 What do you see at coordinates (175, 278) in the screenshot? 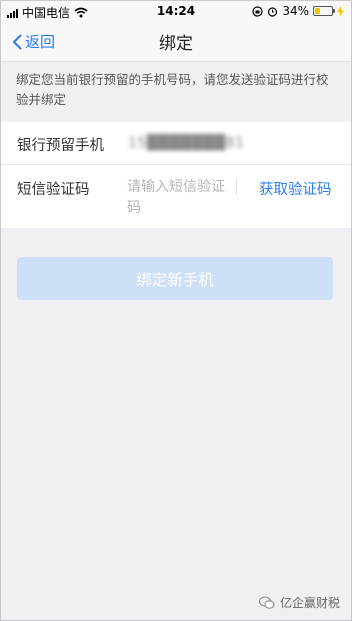
I see `bind-new-phone-button: 绑定新手机` at bounding box center [175, 278].